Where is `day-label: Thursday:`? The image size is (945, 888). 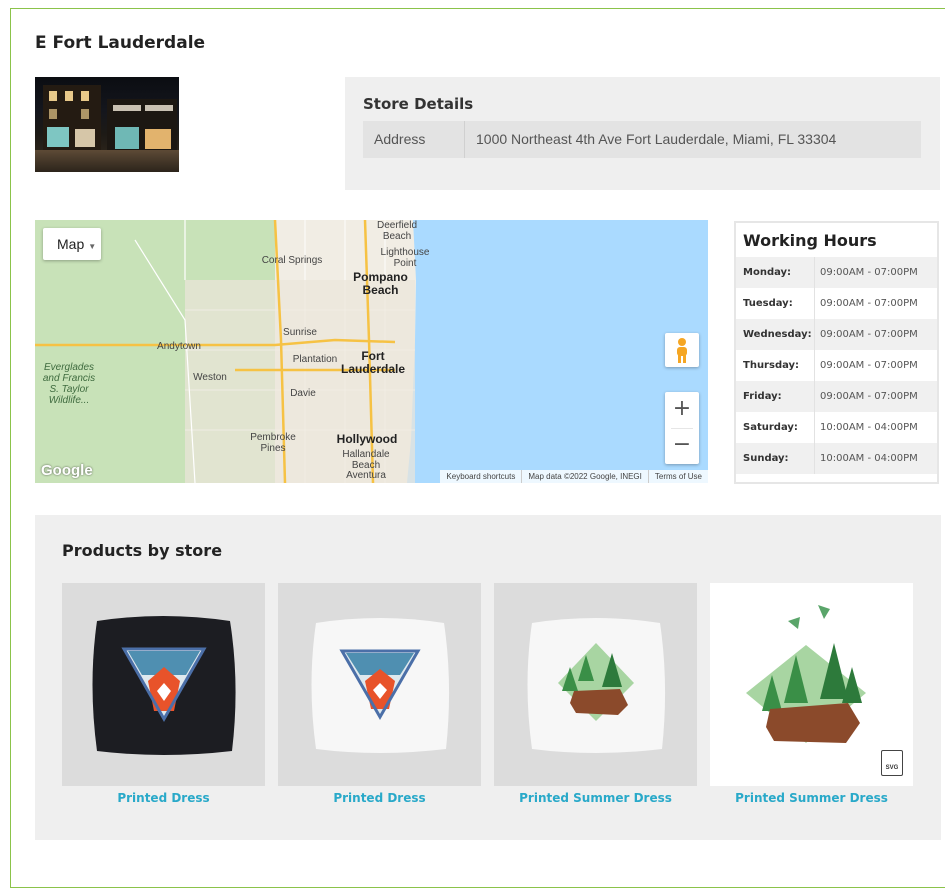 day-label: Thursday: is located at coordinates (771, 365).